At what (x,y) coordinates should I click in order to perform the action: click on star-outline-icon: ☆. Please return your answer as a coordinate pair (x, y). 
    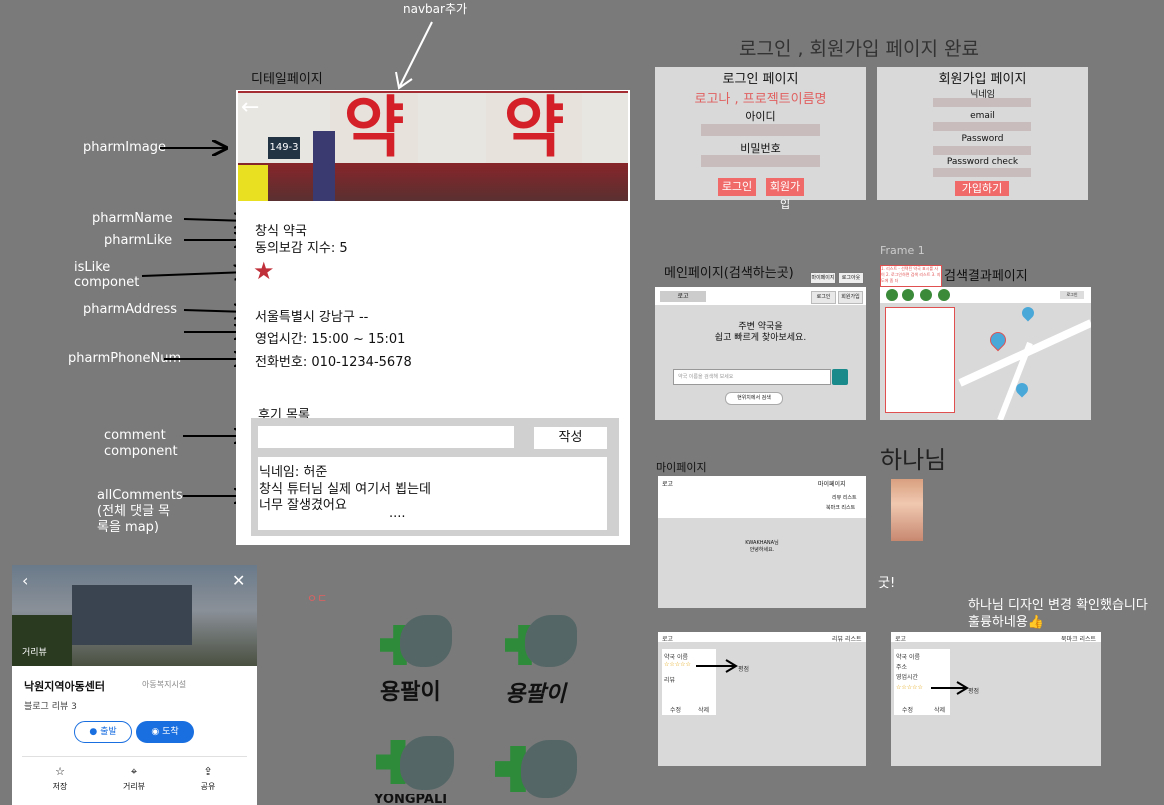
    Looking at the image, I should click on (60, 771).